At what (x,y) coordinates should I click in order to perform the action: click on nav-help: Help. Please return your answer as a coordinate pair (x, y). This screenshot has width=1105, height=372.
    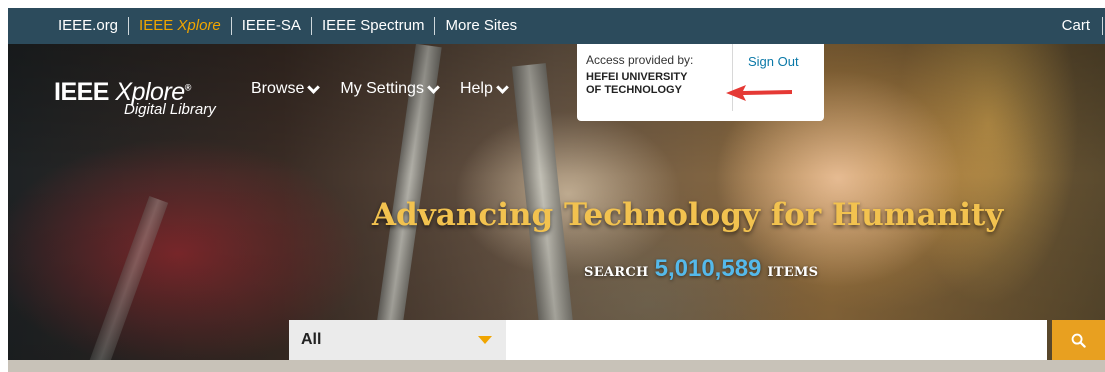
    Looking at the image, I should click on (484, 89).